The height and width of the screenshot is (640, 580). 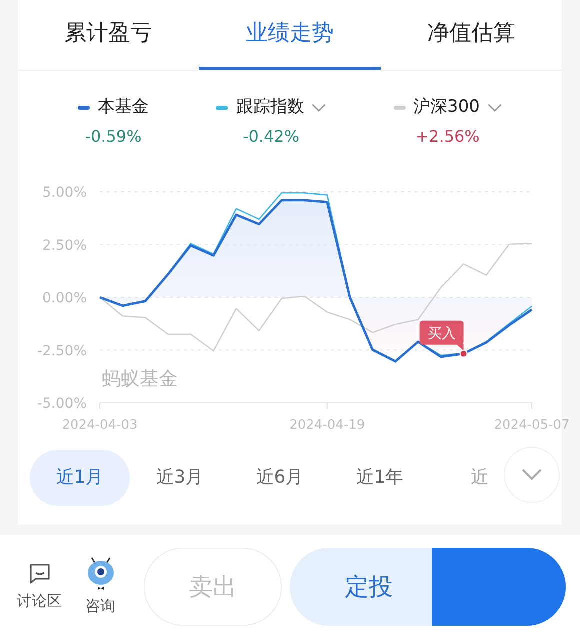 I want to click on legend-label: 本基金, so click(x=123, y=107).